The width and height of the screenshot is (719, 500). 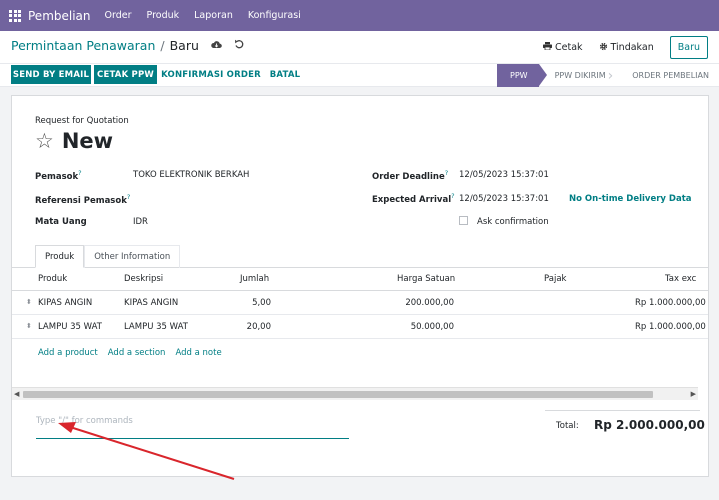 I want to click on column-header-product: Produk, so click(x=52, y=279).